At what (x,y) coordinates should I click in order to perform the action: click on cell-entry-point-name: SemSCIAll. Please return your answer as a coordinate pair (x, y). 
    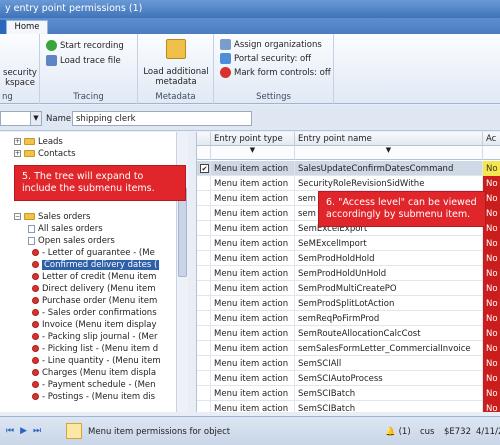
    Looking at the image, I should click on (389, 363).